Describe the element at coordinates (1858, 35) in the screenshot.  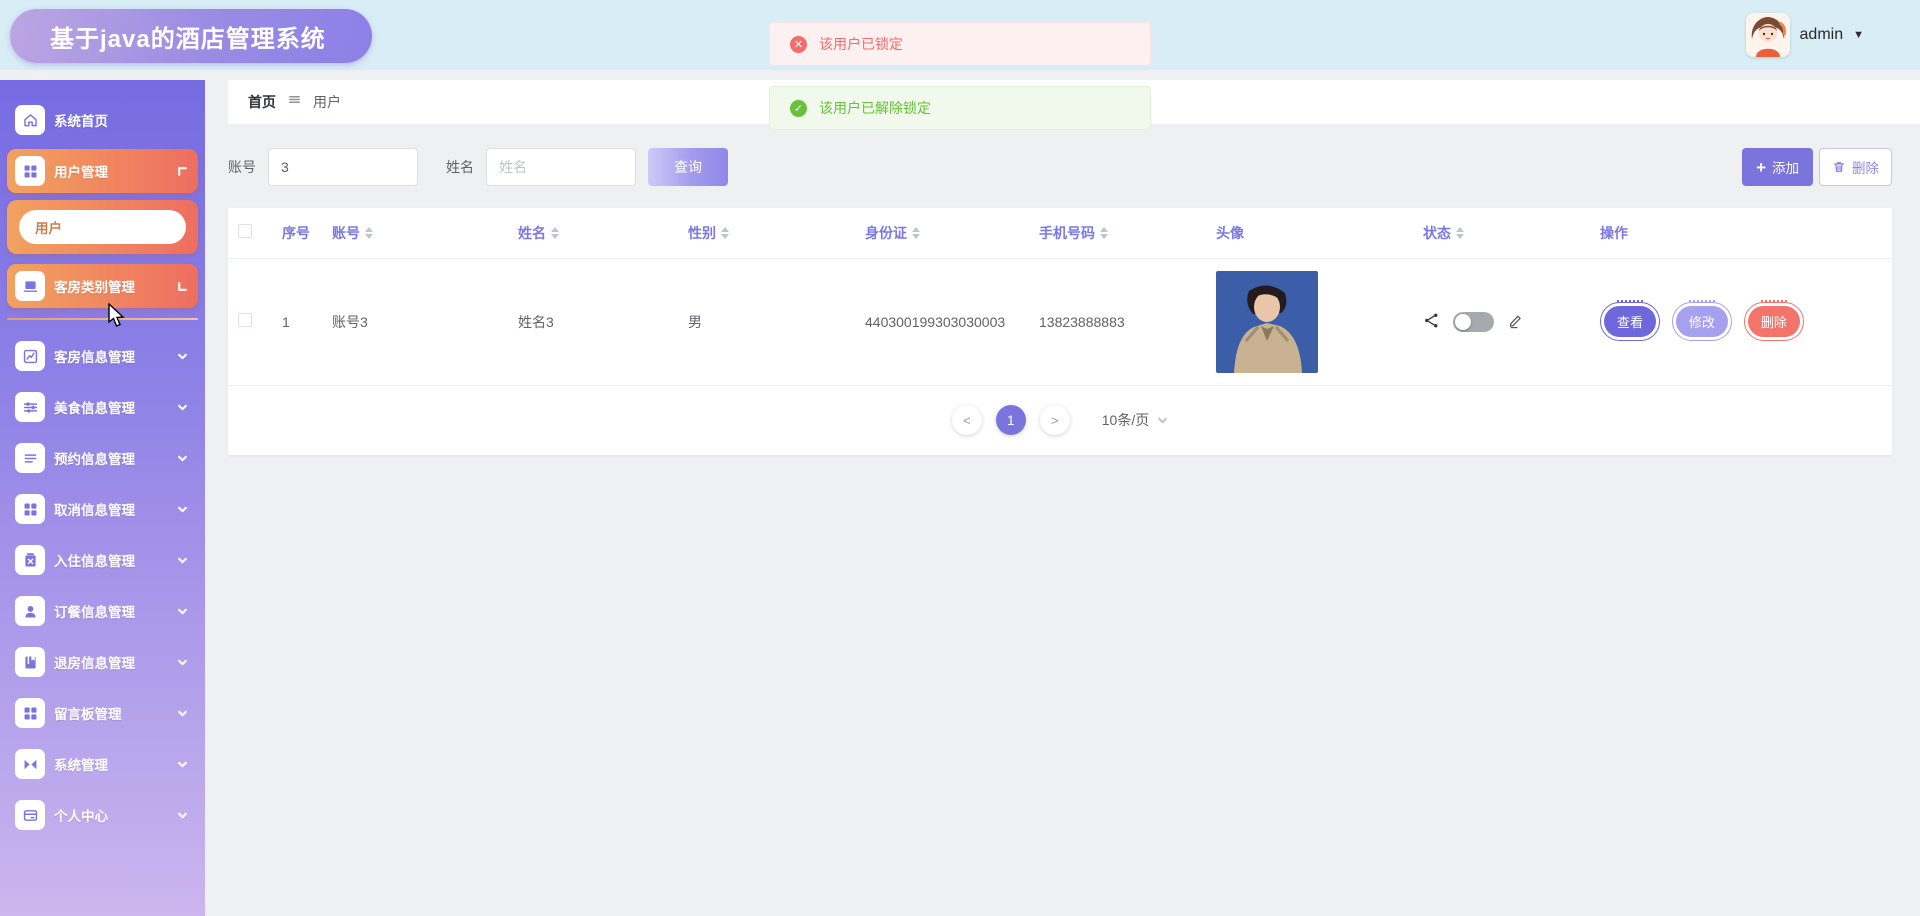
I see `user-caret-icon: ▼` at that location.